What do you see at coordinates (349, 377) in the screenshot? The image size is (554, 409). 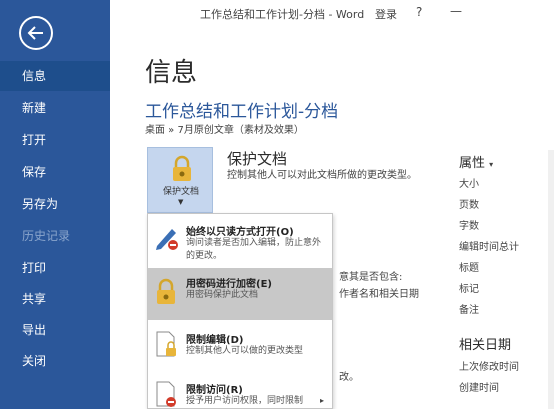 I see `versions-text-fragment: 改。` at bounding box center [349, 377].